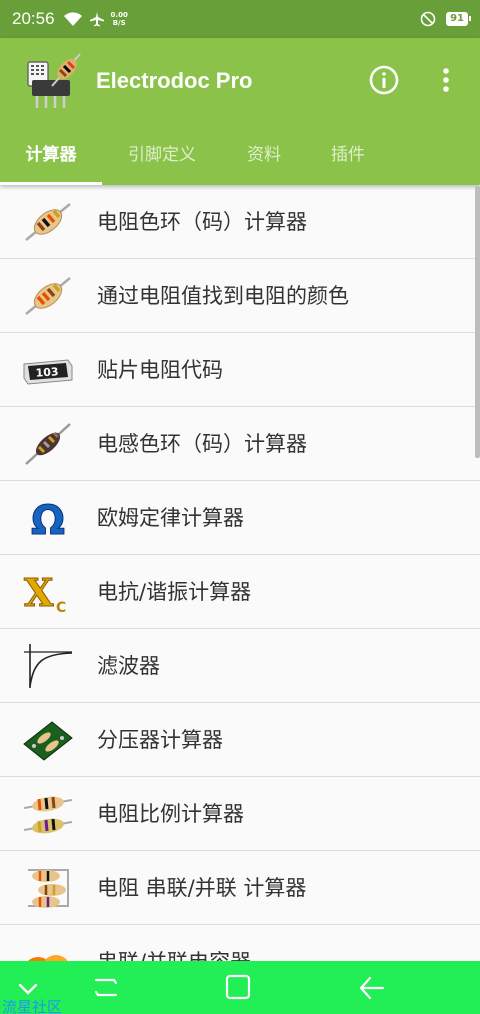  I want to click on list-item: X C 电抗/谐振计算器, so click(240, 592).